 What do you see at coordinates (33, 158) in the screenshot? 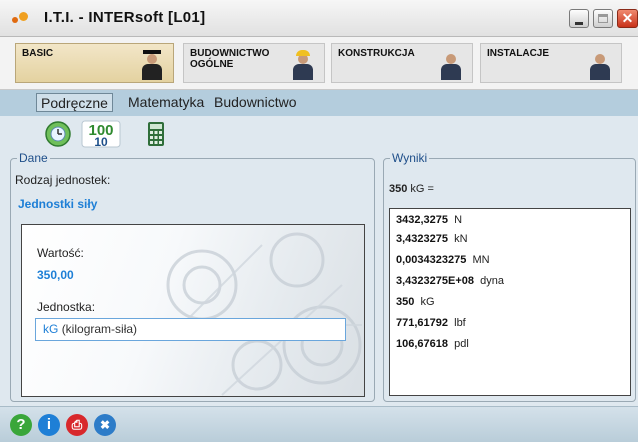
I see `dane-legend: Dane` at bounding box center [33, 158].